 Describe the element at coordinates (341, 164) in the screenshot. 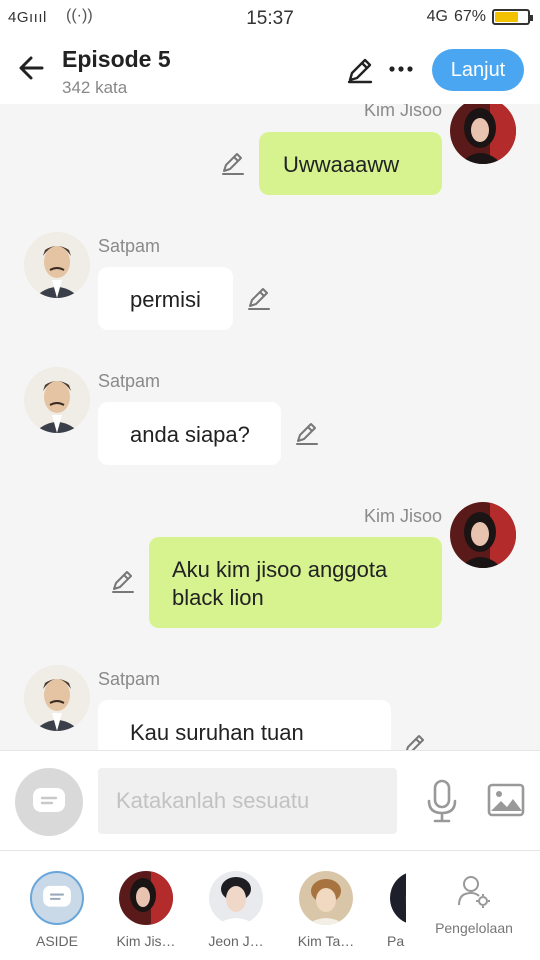

I see `message-text: Uwwaaaww` at that location.